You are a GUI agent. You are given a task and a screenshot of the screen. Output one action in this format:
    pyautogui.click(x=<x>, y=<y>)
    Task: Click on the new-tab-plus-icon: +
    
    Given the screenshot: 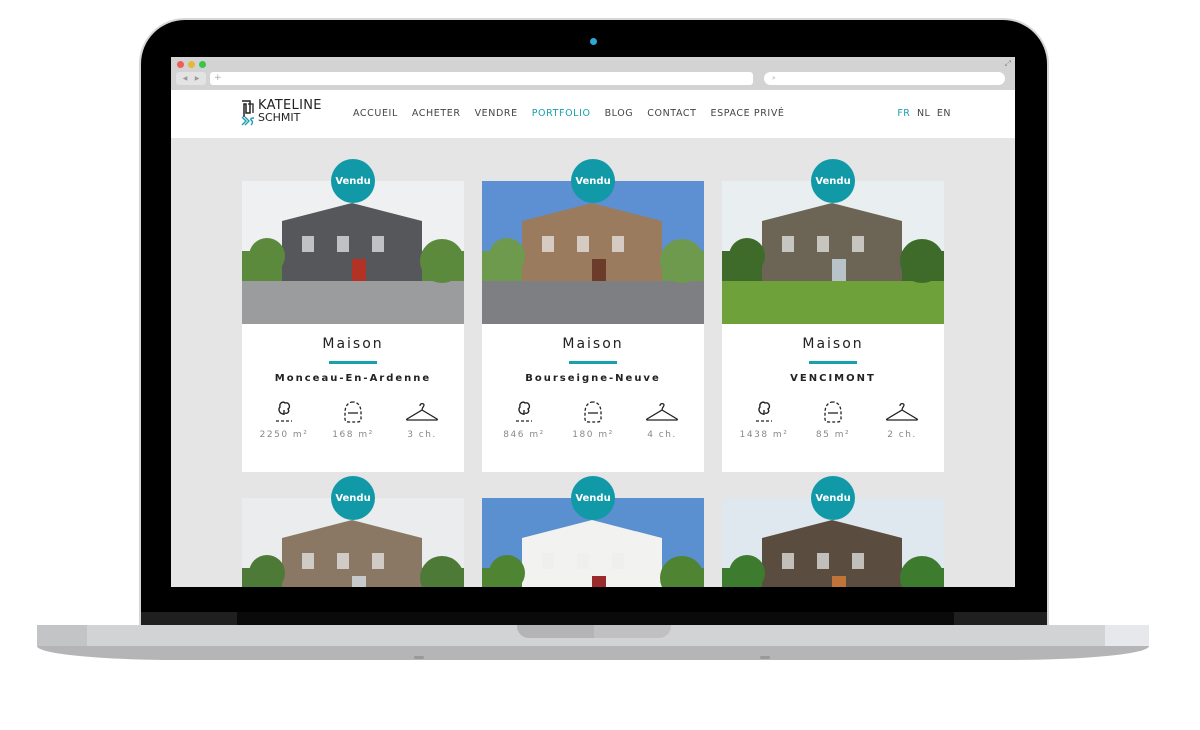 What is the action you would take?
    pyautogui.click(x=218, y=78)
    